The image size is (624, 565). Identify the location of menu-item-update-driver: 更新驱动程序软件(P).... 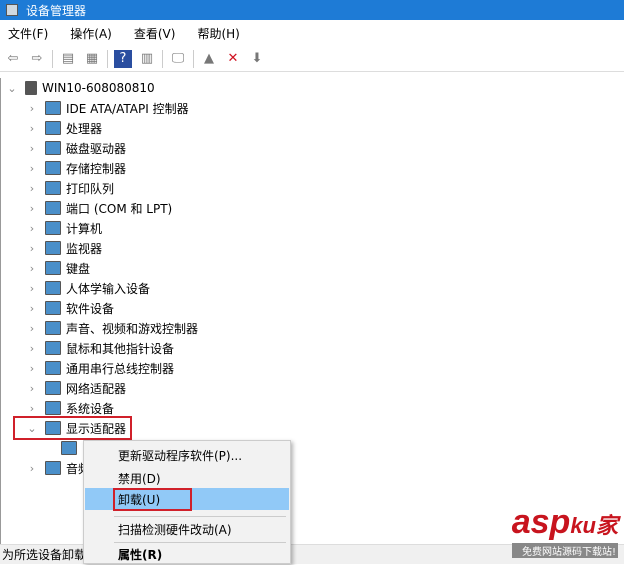
(187, 455).